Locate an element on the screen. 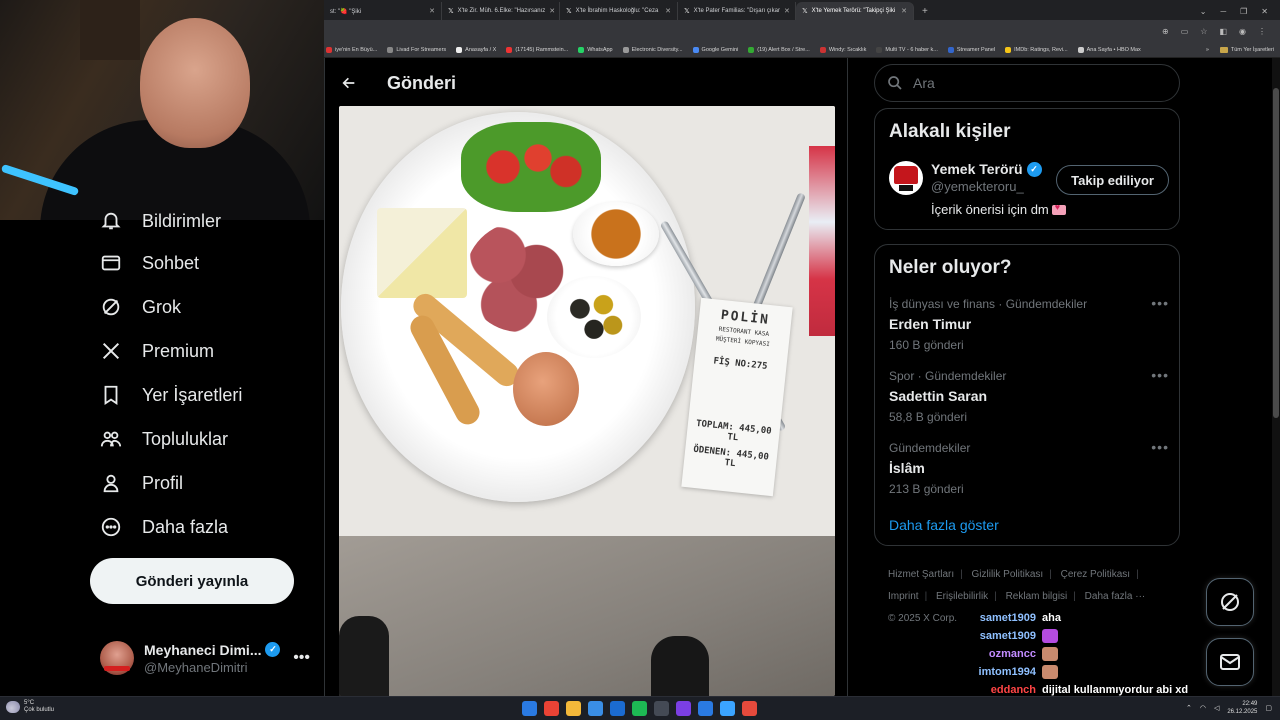 This screenshot has height=720, width=1280. nav-item-communities: Topluluklar is located at coordinates (164, 439).